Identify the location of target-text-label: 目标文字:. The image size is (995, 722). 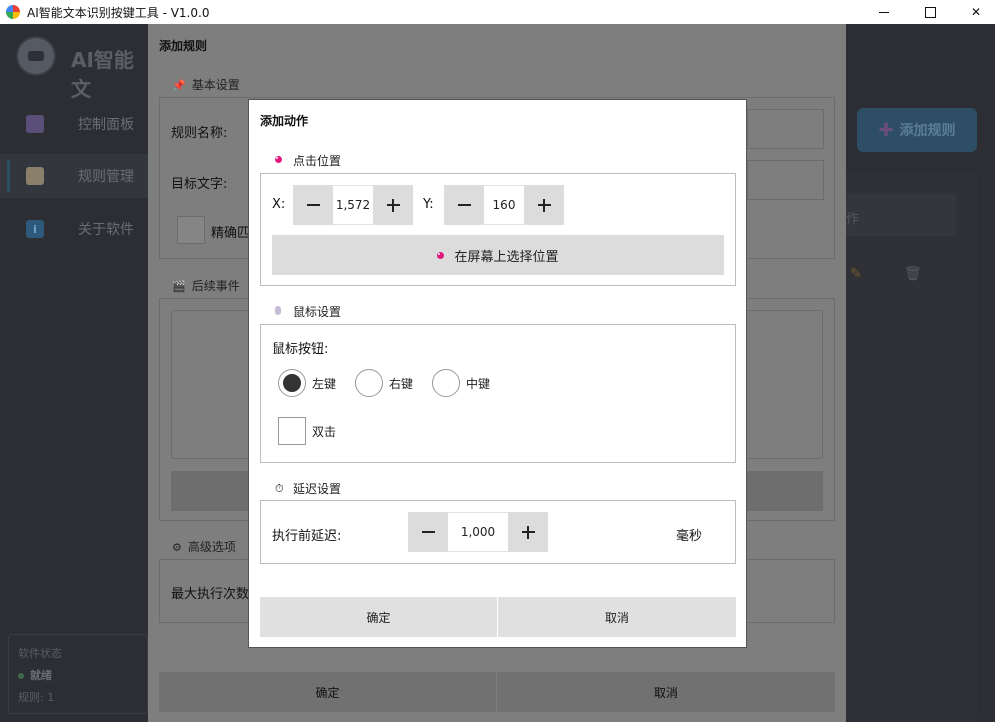
(199, 184).